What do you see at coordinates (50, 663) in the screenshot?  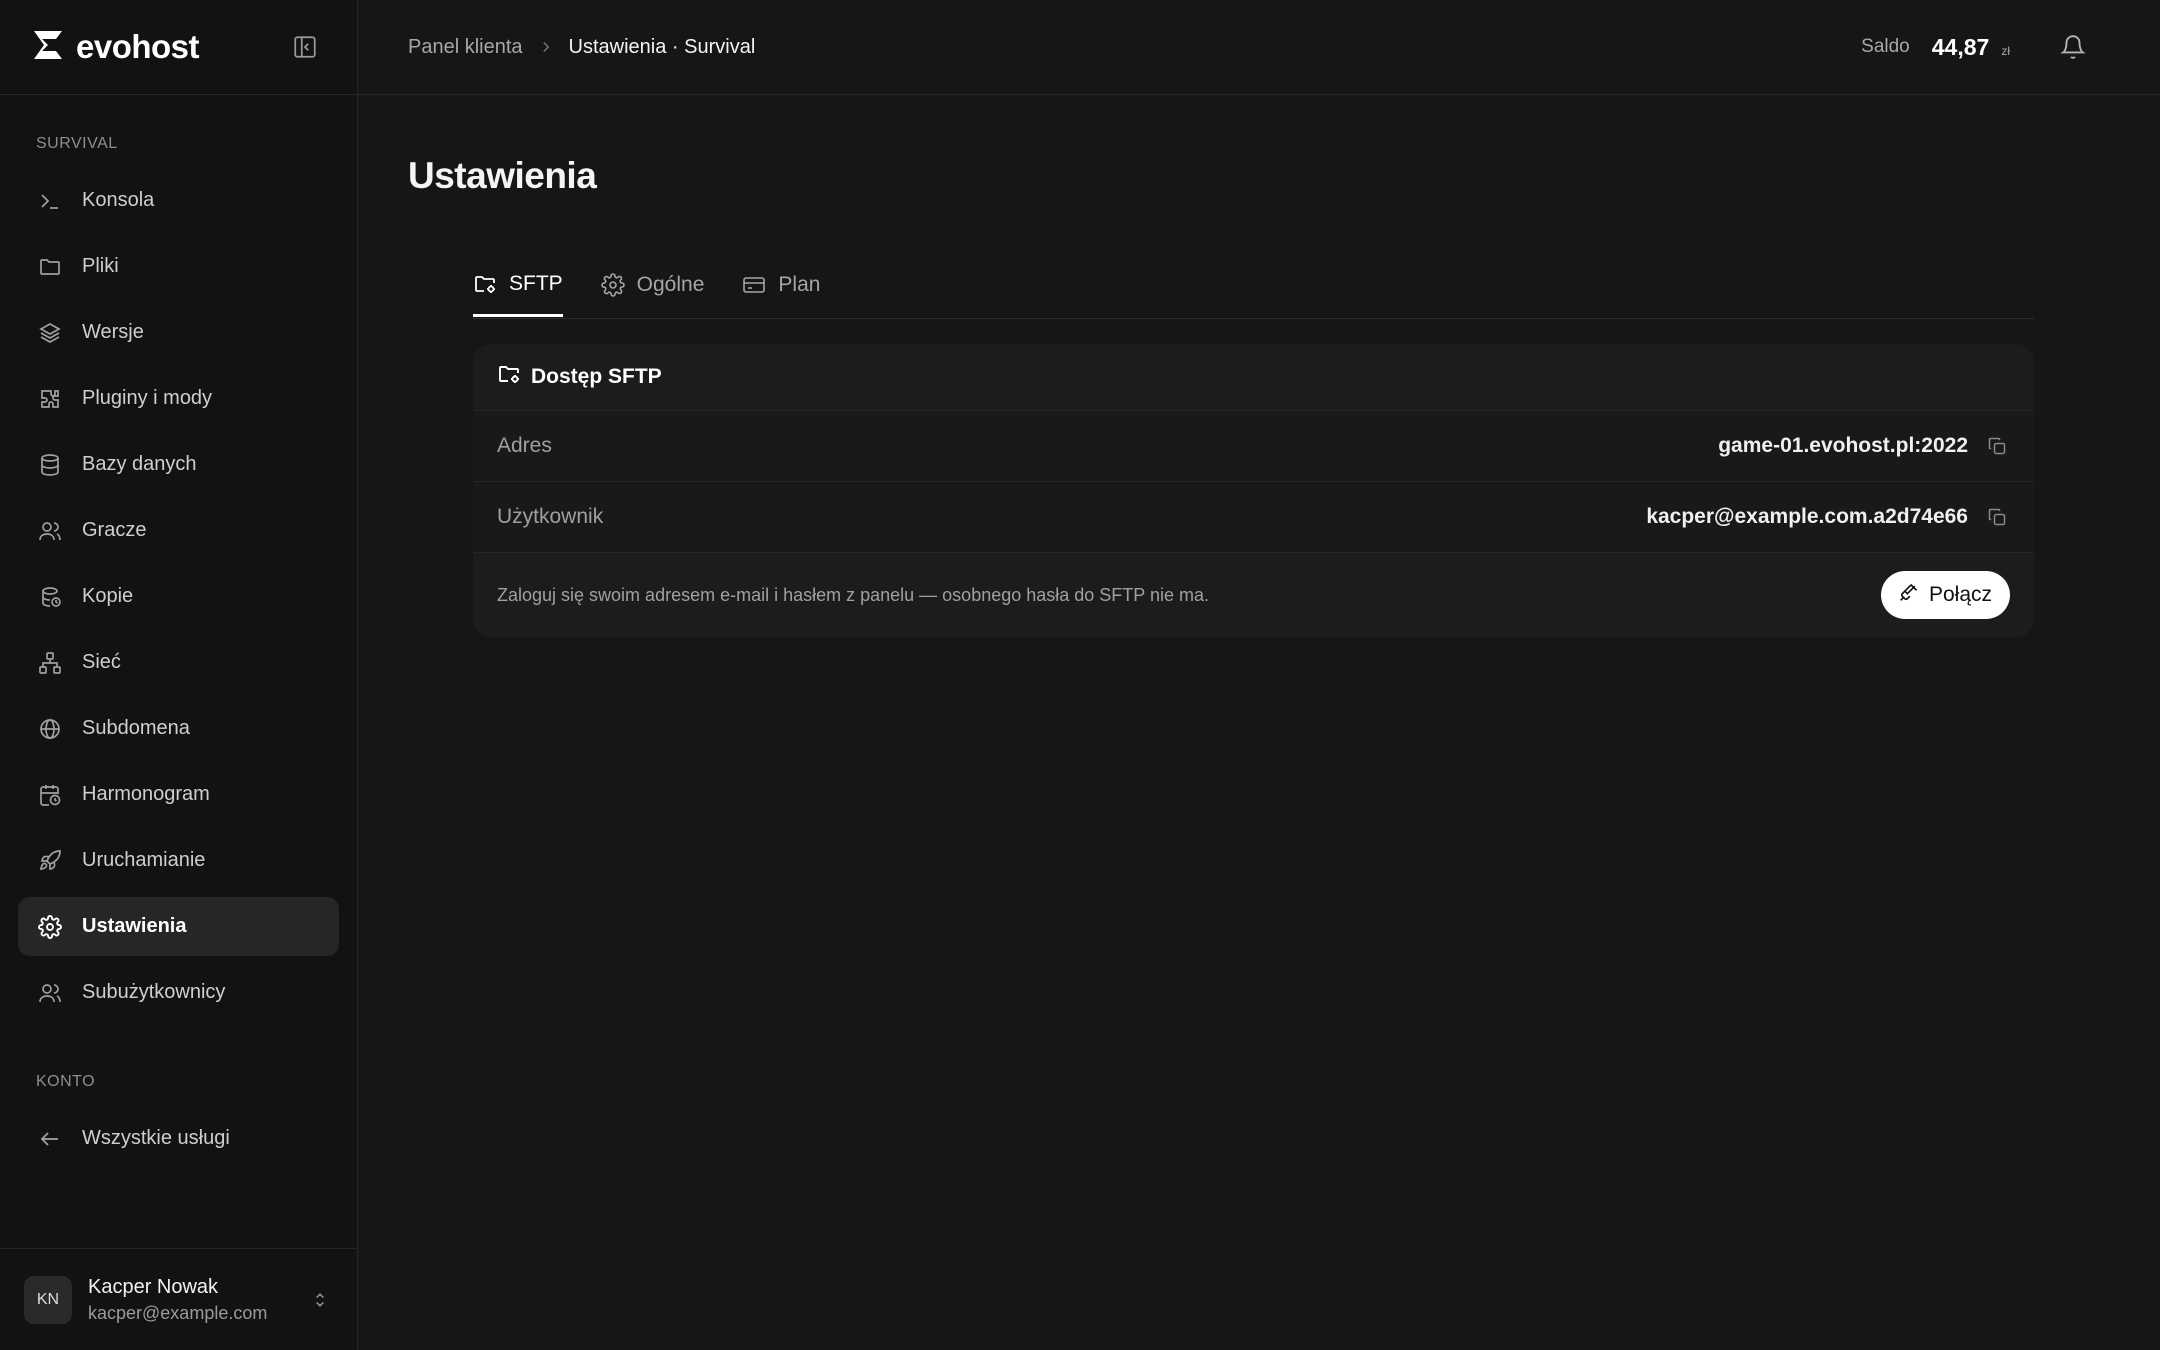 I see `network-icon` at bounding box center [50, 663].